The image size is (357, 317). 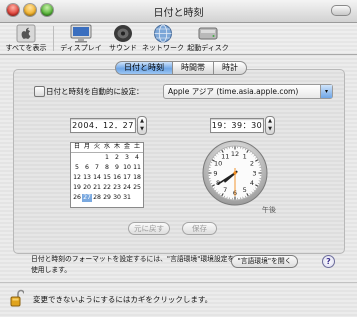 What do you see at coordinates (270, 125) in the screenshot?
I see `time-stepper: ▲ ▼` at bounding box center [270, 125].